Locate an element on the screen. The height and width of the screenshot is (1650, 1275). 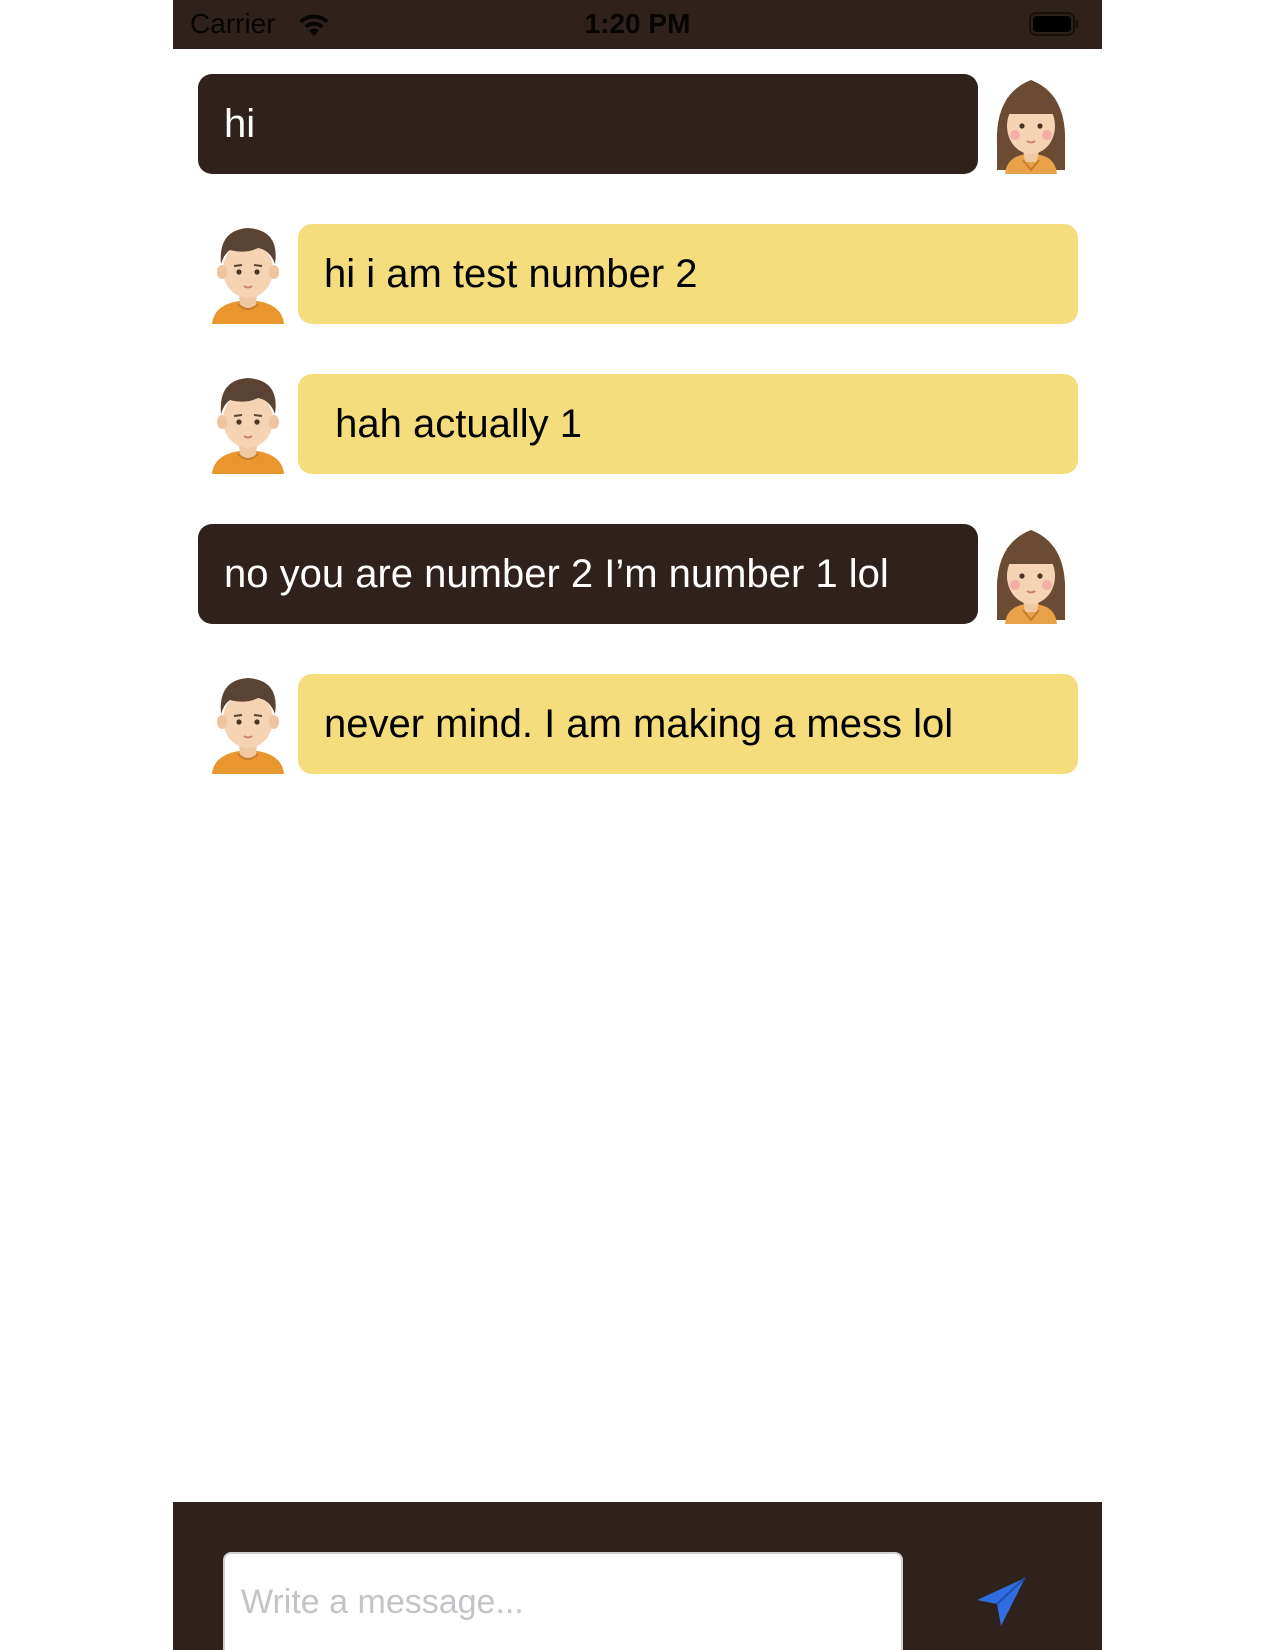
message-text: never mind. I am making a mess lol is located at coordinates (639, 723).